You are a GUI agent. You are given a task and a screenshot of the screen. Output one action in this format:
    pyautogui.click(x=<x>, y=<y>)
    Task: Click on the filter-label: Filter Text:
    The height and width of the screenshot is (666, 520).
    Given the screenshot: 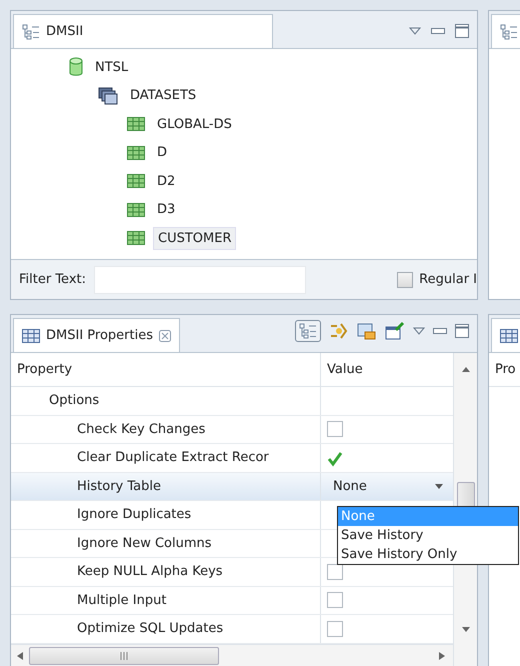 What is the action you would take?
    pyautogui.click(x=52, y=279)
    